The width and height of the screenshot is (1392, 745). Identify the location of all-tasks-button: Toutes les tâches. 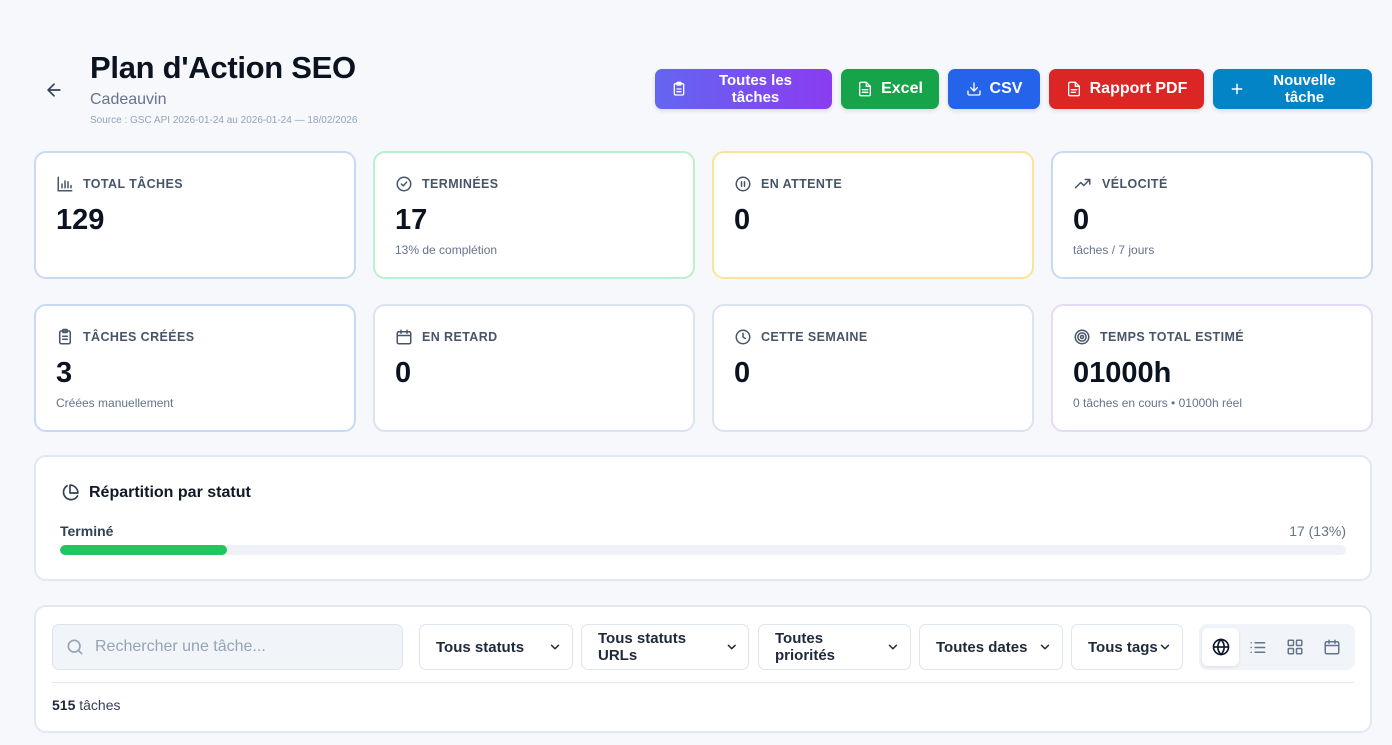
(743, 89).